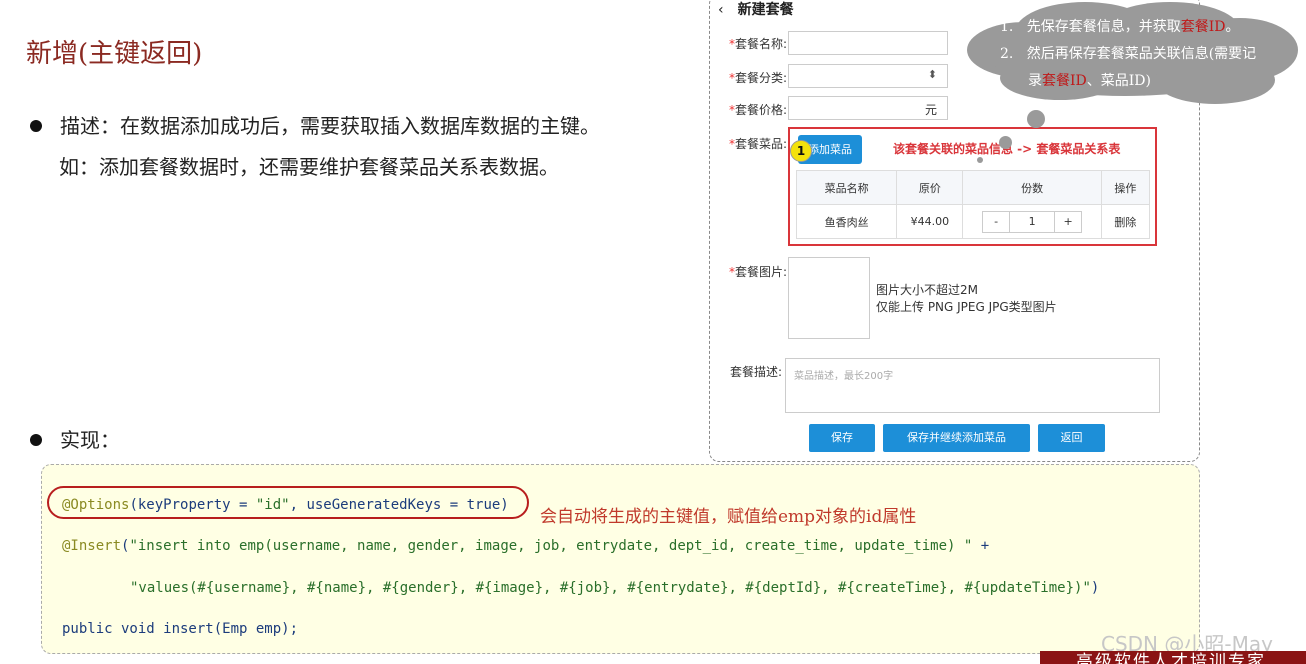 The width and height of the screenshot is (1306, 664). Describe the element at coordinates (758, 44) in the screenshot. I see `name-label: *套餐名称:` at that location.